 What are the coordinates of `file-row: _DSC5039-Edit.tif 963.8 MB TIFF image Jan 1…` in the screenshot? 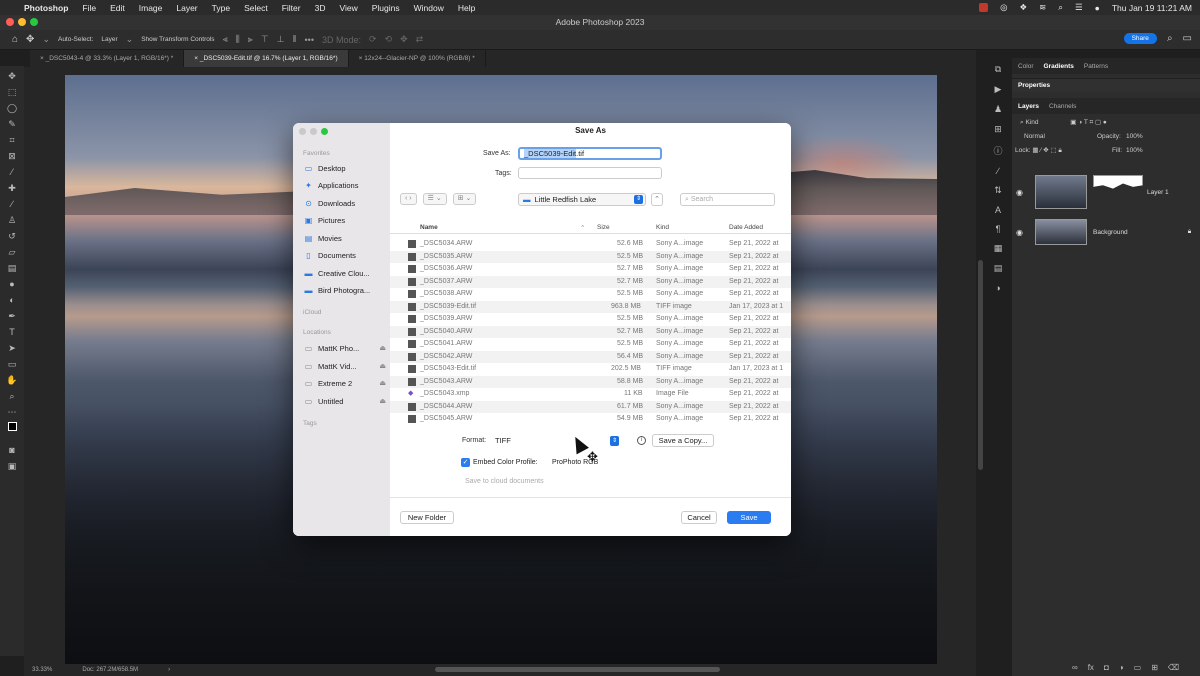 It's located at (590, 306).